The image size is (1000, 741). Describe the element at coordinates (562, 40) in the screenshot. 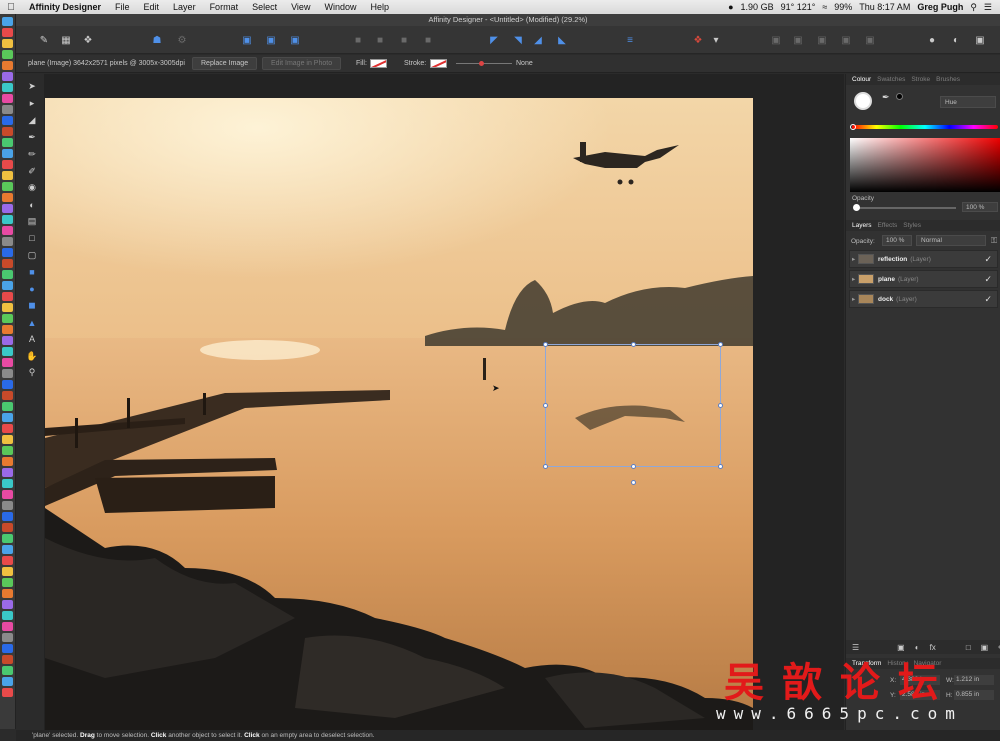

I see `rotate-right-icon: ◣` at that location.